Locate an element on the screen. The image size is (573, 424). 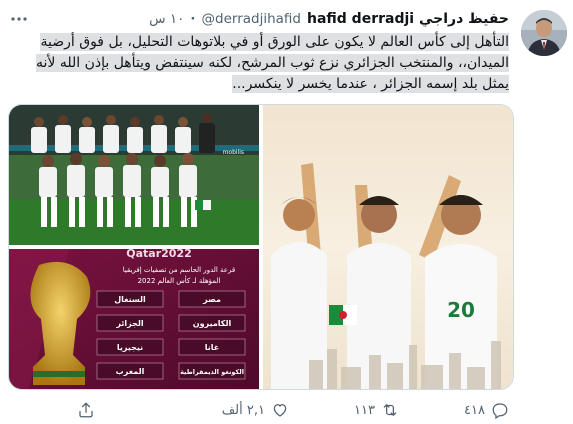
match-4-away: المغرب is located at coordinates (130, 371).